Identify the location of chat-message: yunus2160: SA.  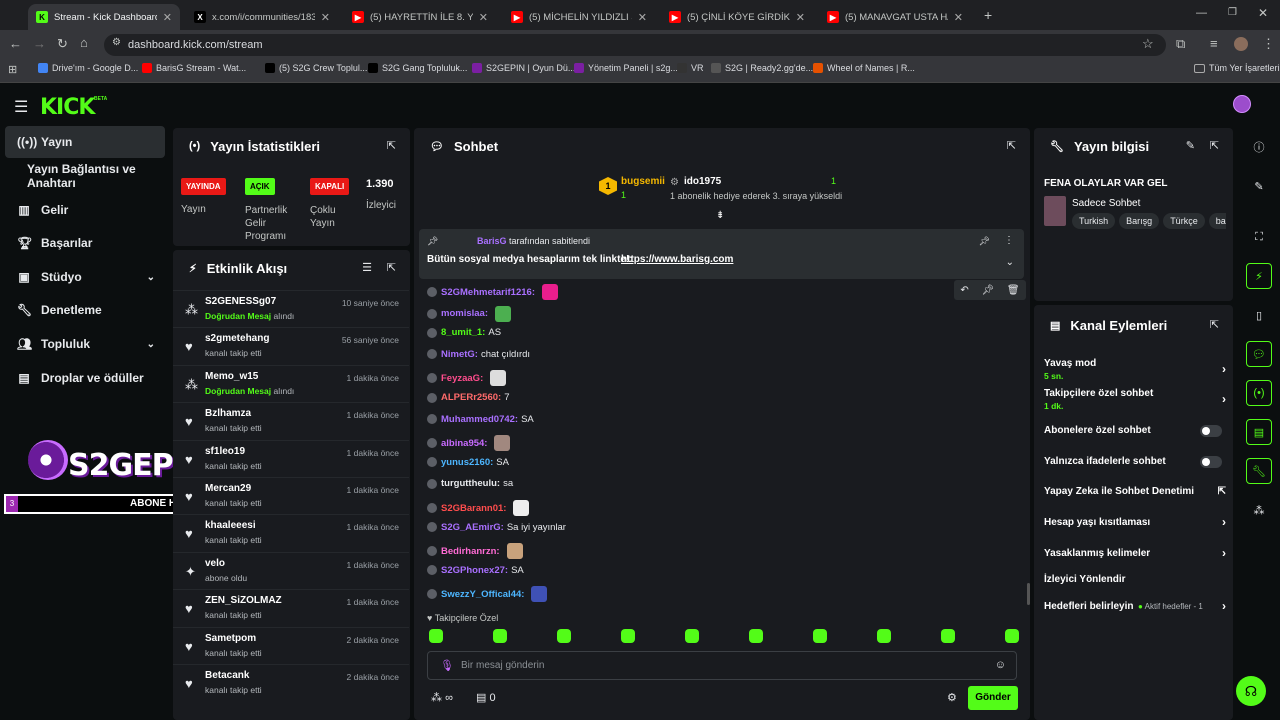
(468, 462).